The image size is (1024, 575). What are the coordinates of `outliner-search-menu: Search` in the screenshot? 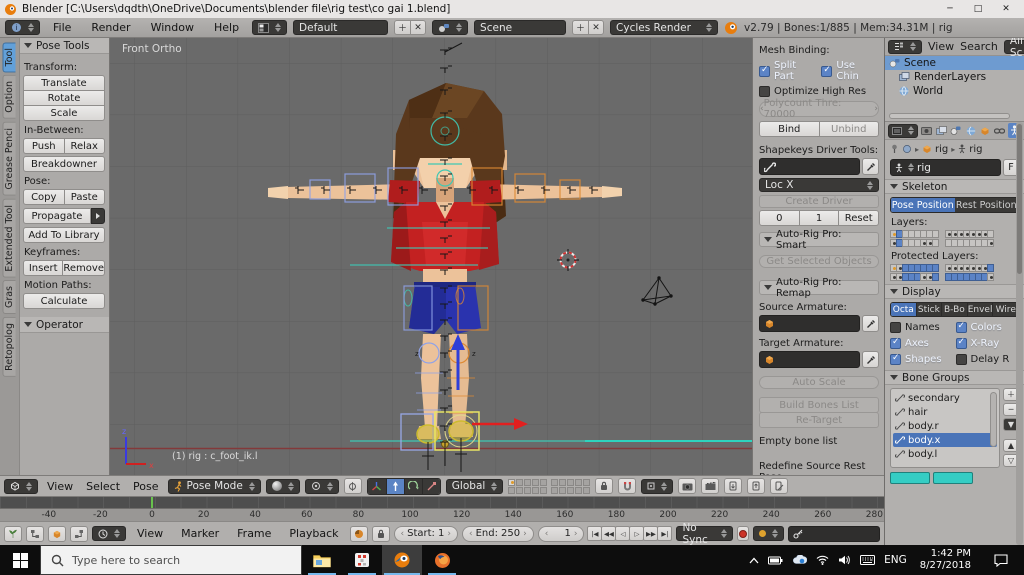 It's located at (979, 46).